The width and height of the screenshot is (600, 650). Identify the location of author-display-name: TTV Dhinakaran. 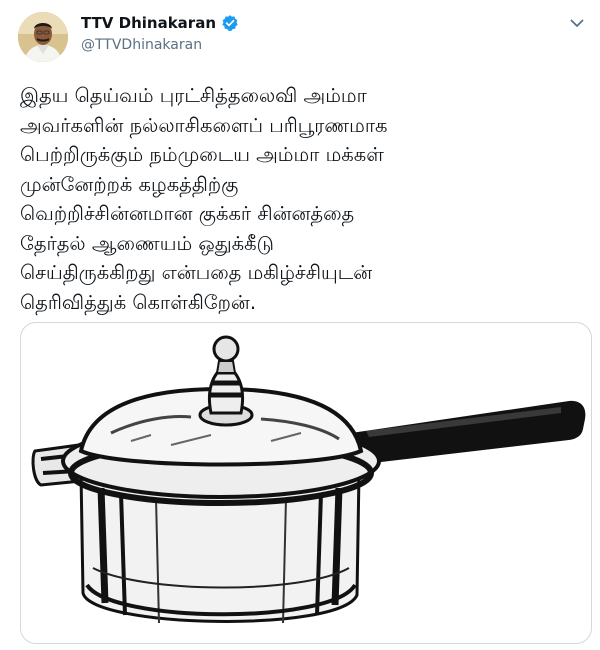
(148, 23).